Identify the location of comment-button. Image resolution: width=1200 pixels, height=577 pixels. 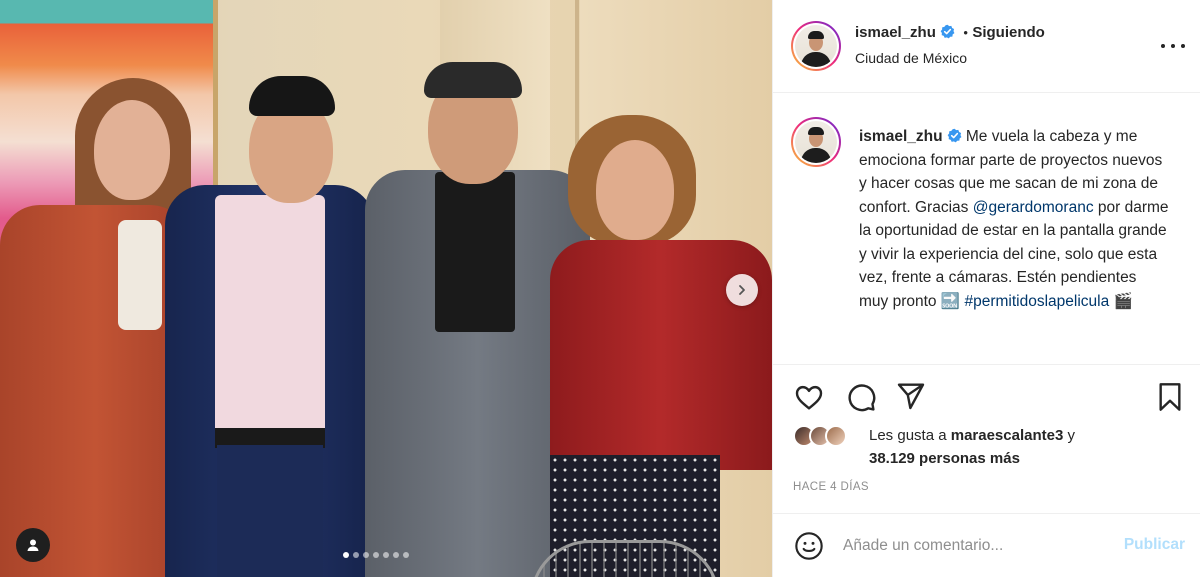
(861, 399).